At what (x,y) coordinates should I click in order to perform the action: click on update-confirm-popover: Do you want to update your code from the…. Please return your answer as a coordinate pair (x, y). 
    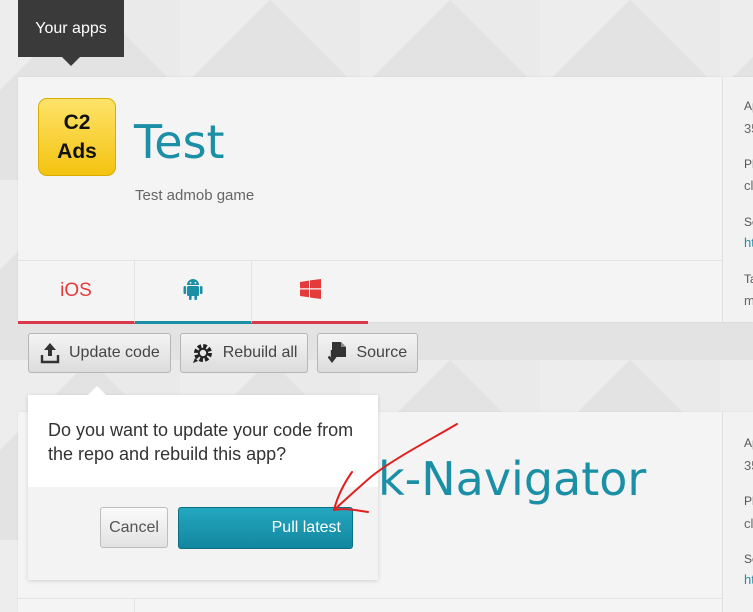
    Looking at the image, I should click on (203, 483).